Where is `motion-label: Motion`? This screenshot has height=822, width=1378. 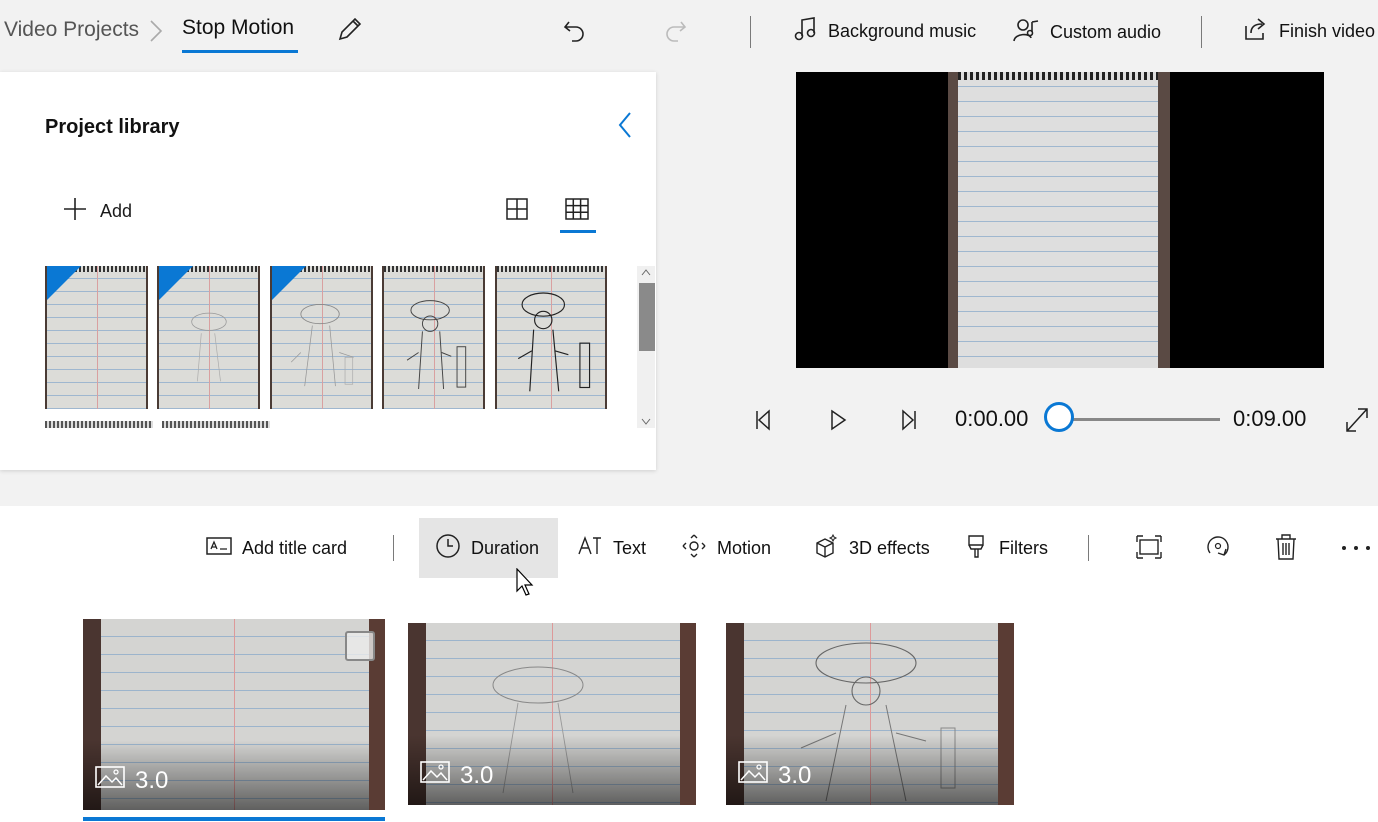
motion-label: Motion is located at coordinates (744, 547).